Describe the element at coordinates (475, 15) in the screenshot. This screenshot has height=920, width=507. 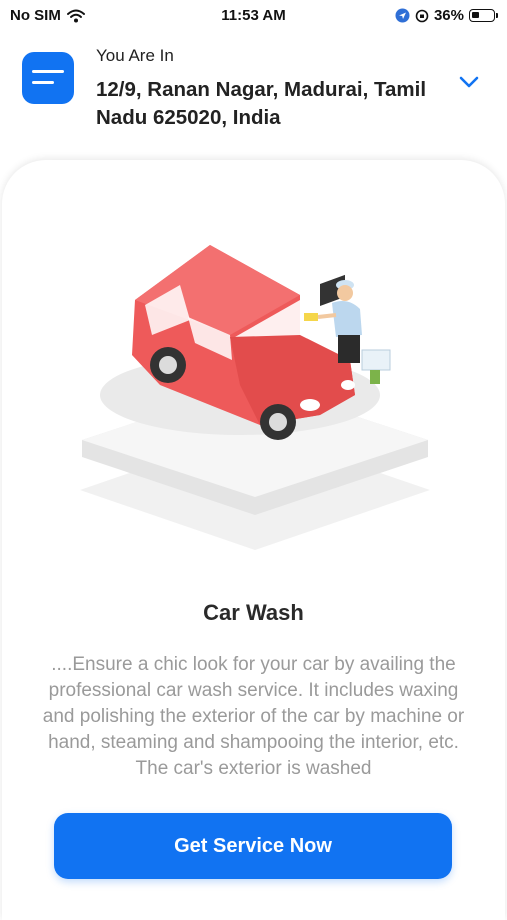
I see `battery-level` at that location.